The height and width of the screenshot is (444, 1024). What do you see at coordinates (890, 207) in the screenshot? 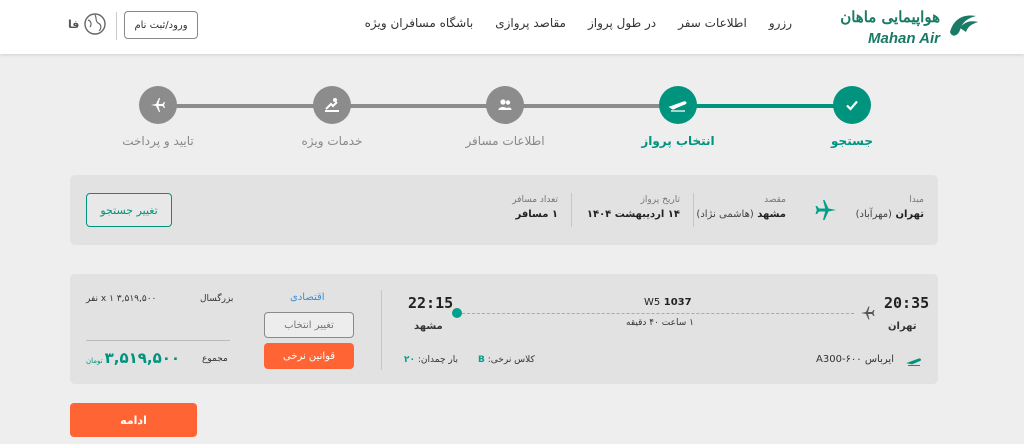
I see `origin-field: مبدا تهران (مهرآباد)` at bounding box center [890, 207].